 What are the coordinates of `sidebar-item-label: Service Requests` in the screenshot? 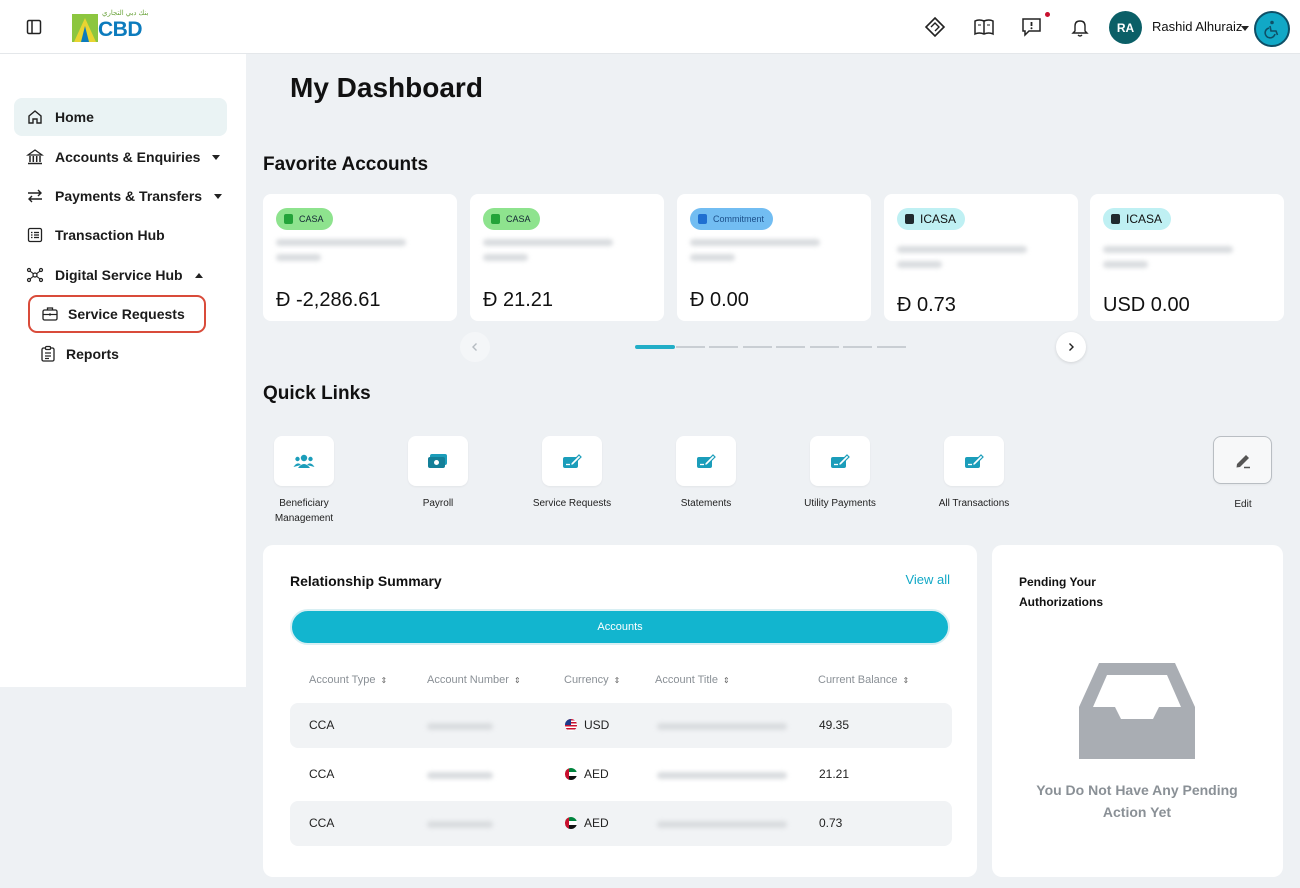 It's located at (126, 314).